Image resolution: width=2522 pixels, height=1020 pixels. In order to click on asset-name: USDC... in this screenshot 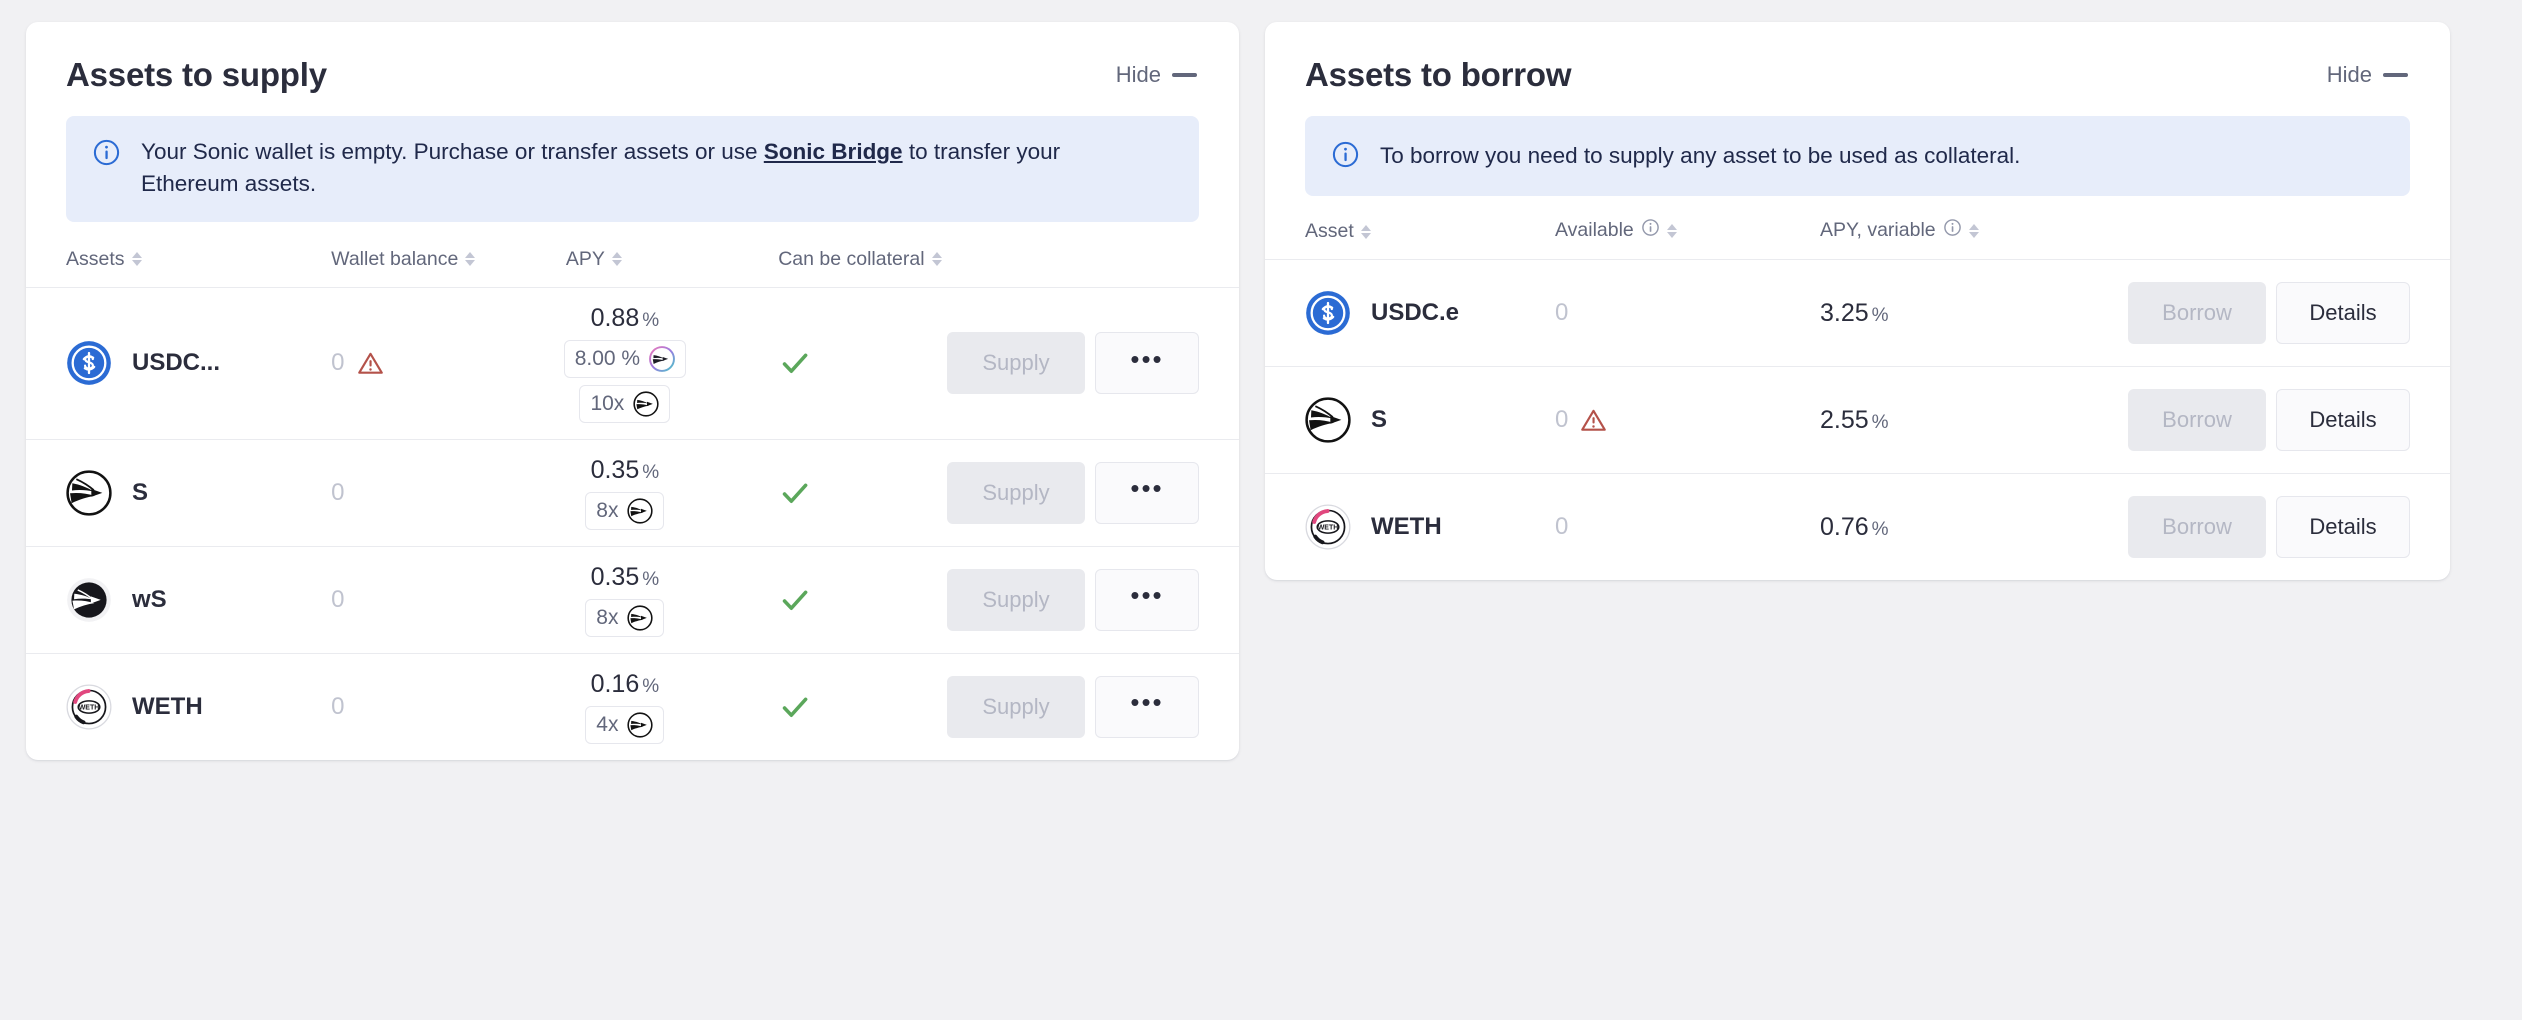, I will do `click(176, 363)`.